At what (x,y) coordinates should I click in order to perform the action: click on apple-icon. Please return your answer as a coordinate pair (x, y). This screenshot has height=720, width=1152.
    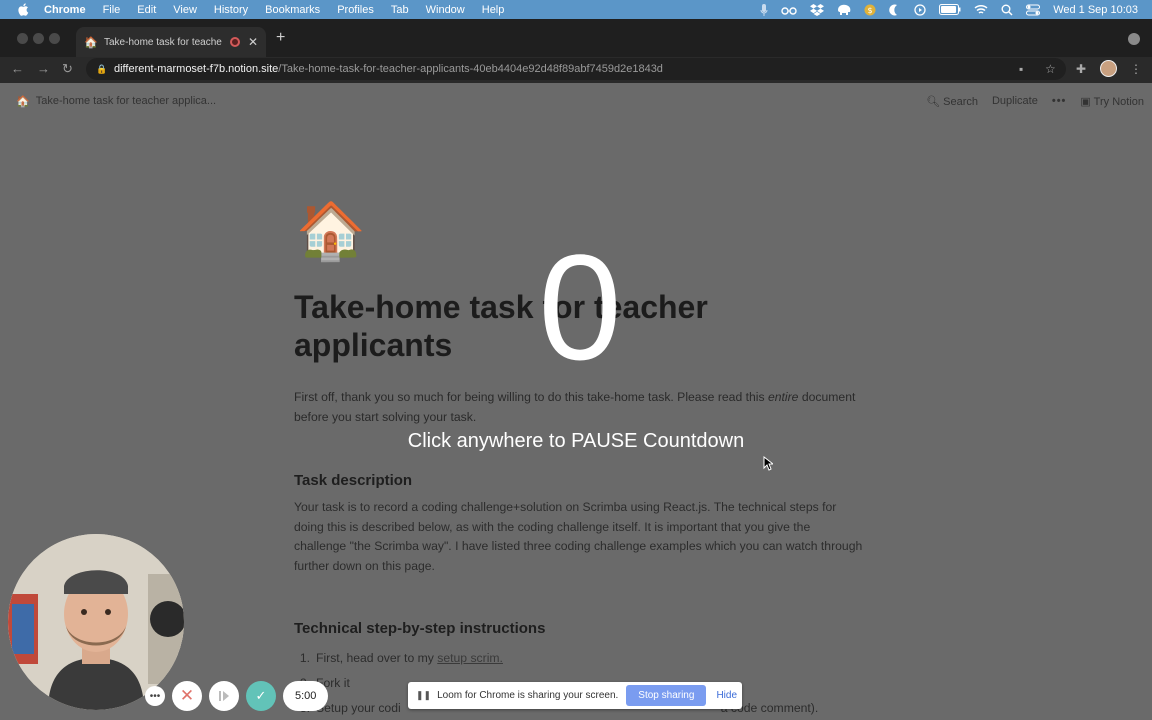
    Looking at the image, I should click on (23, 9).